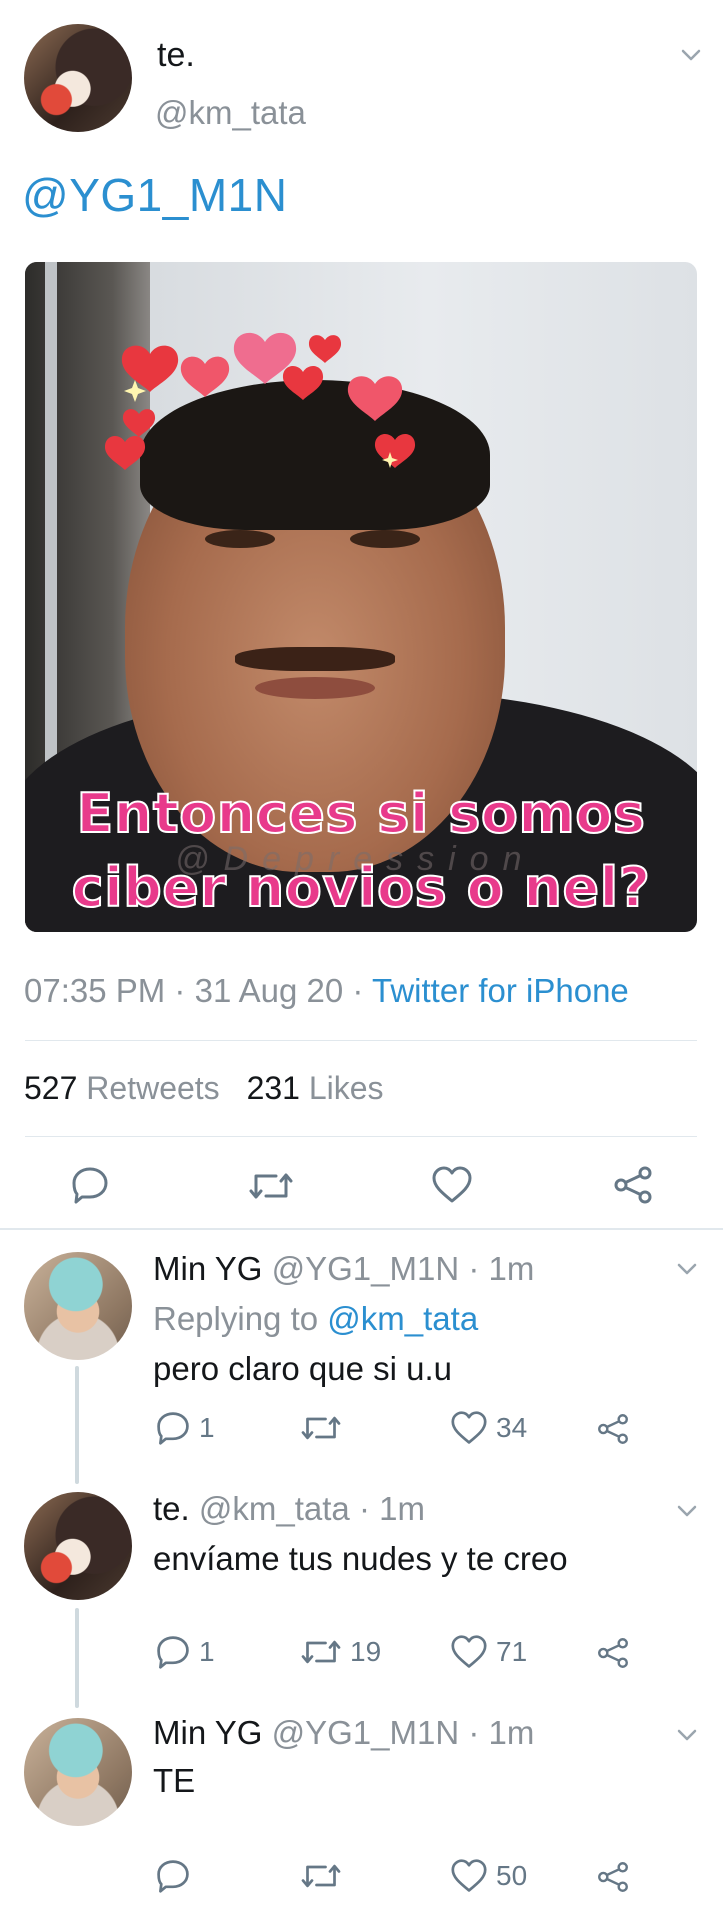 The height and width of the screenshot is (1920, 723). What do you see at coordinates (303, 1368) in the screenshot?
I see `reply-text: pero claro que si u.u` at bounding box center [303, 1368].